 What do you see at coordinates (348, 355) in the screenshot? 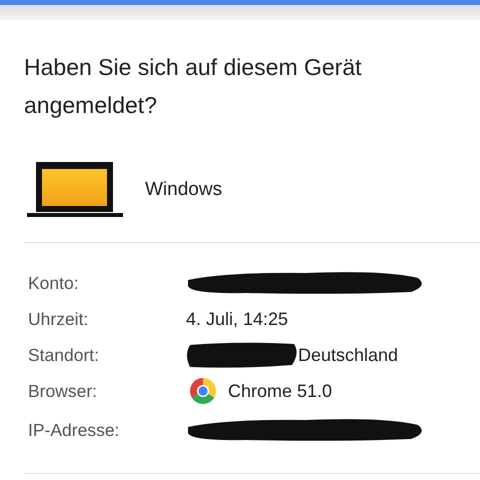
I see `detail-value: Deutschland` at bounding box center [348, 355].